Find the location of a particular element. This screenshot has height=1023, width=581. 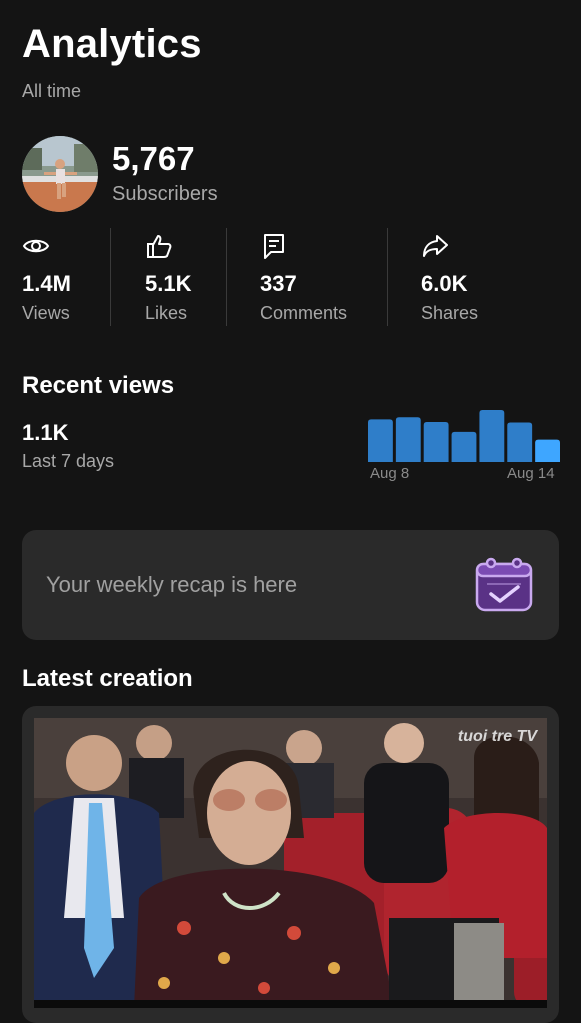

calendar-check-icon is located at coordinates (504, 584).